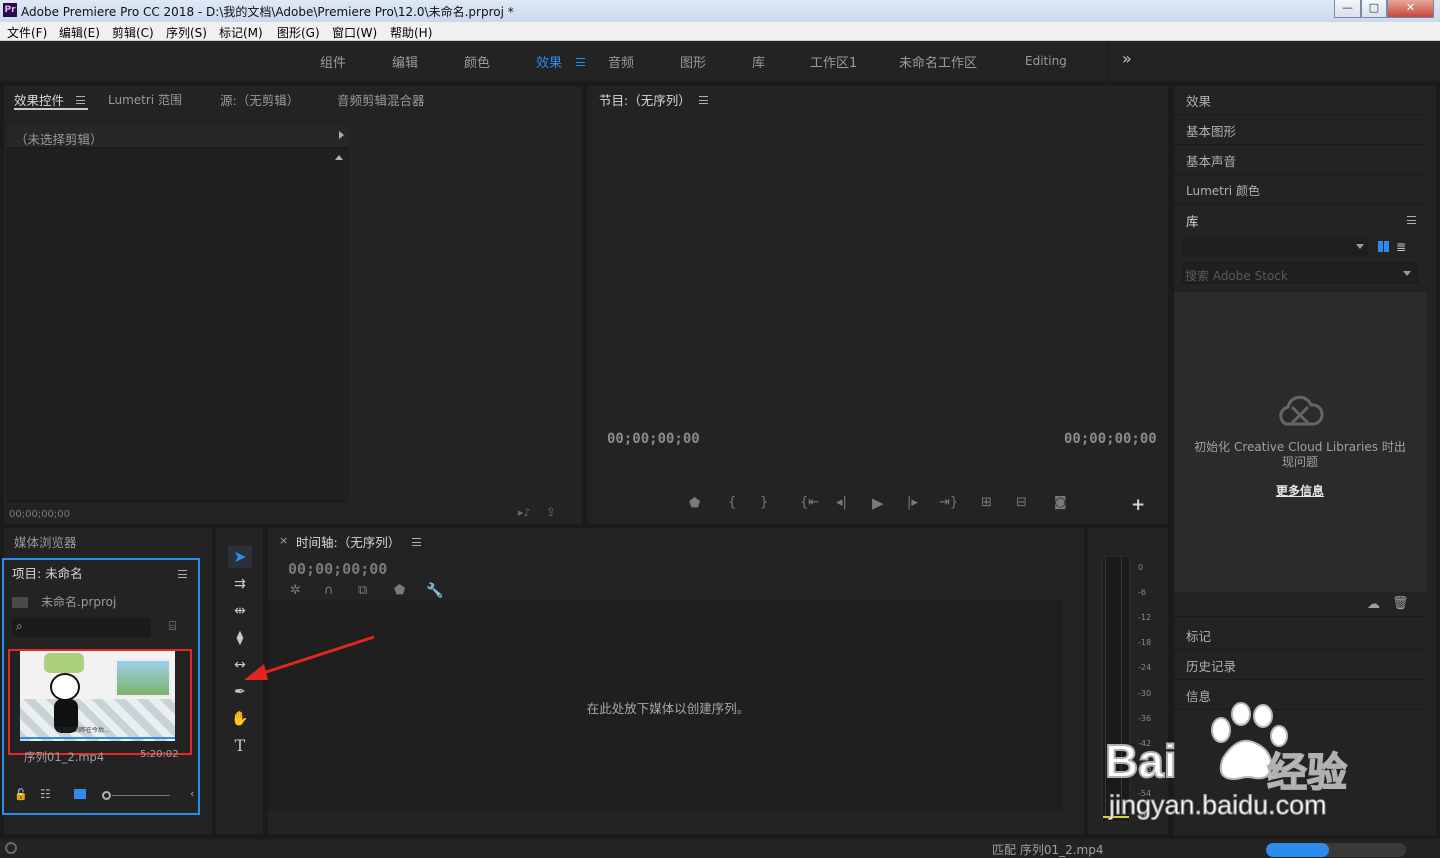 This screenshot has width=1440, height=858. I want to click on tab-audio-clip-mixer: 音频剪辑混合器, so click(381, 99).